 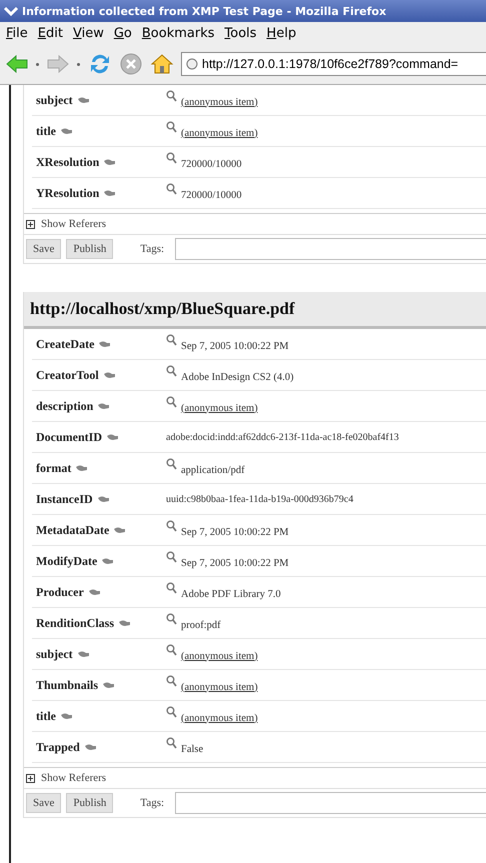 What do you see at coordinates (50, 33) in the screenshot?
I see `menu-item: Edit` at bounding box center [50, 33].